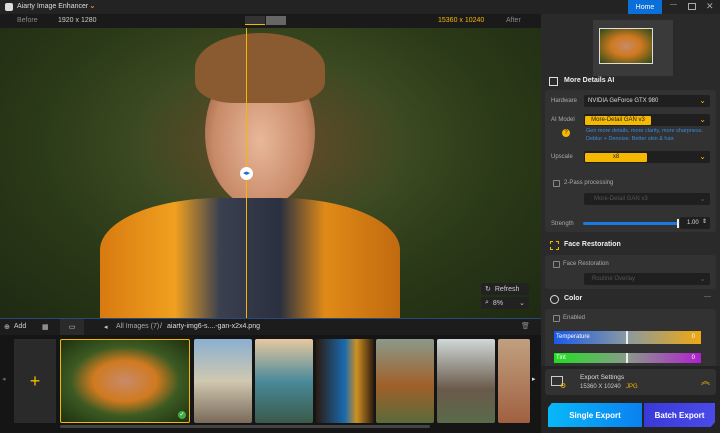 This screenshot has width=720, height=433. I want to click on ai-model-select: More-Detail GAN v3 ⌄, so click(647, 120).